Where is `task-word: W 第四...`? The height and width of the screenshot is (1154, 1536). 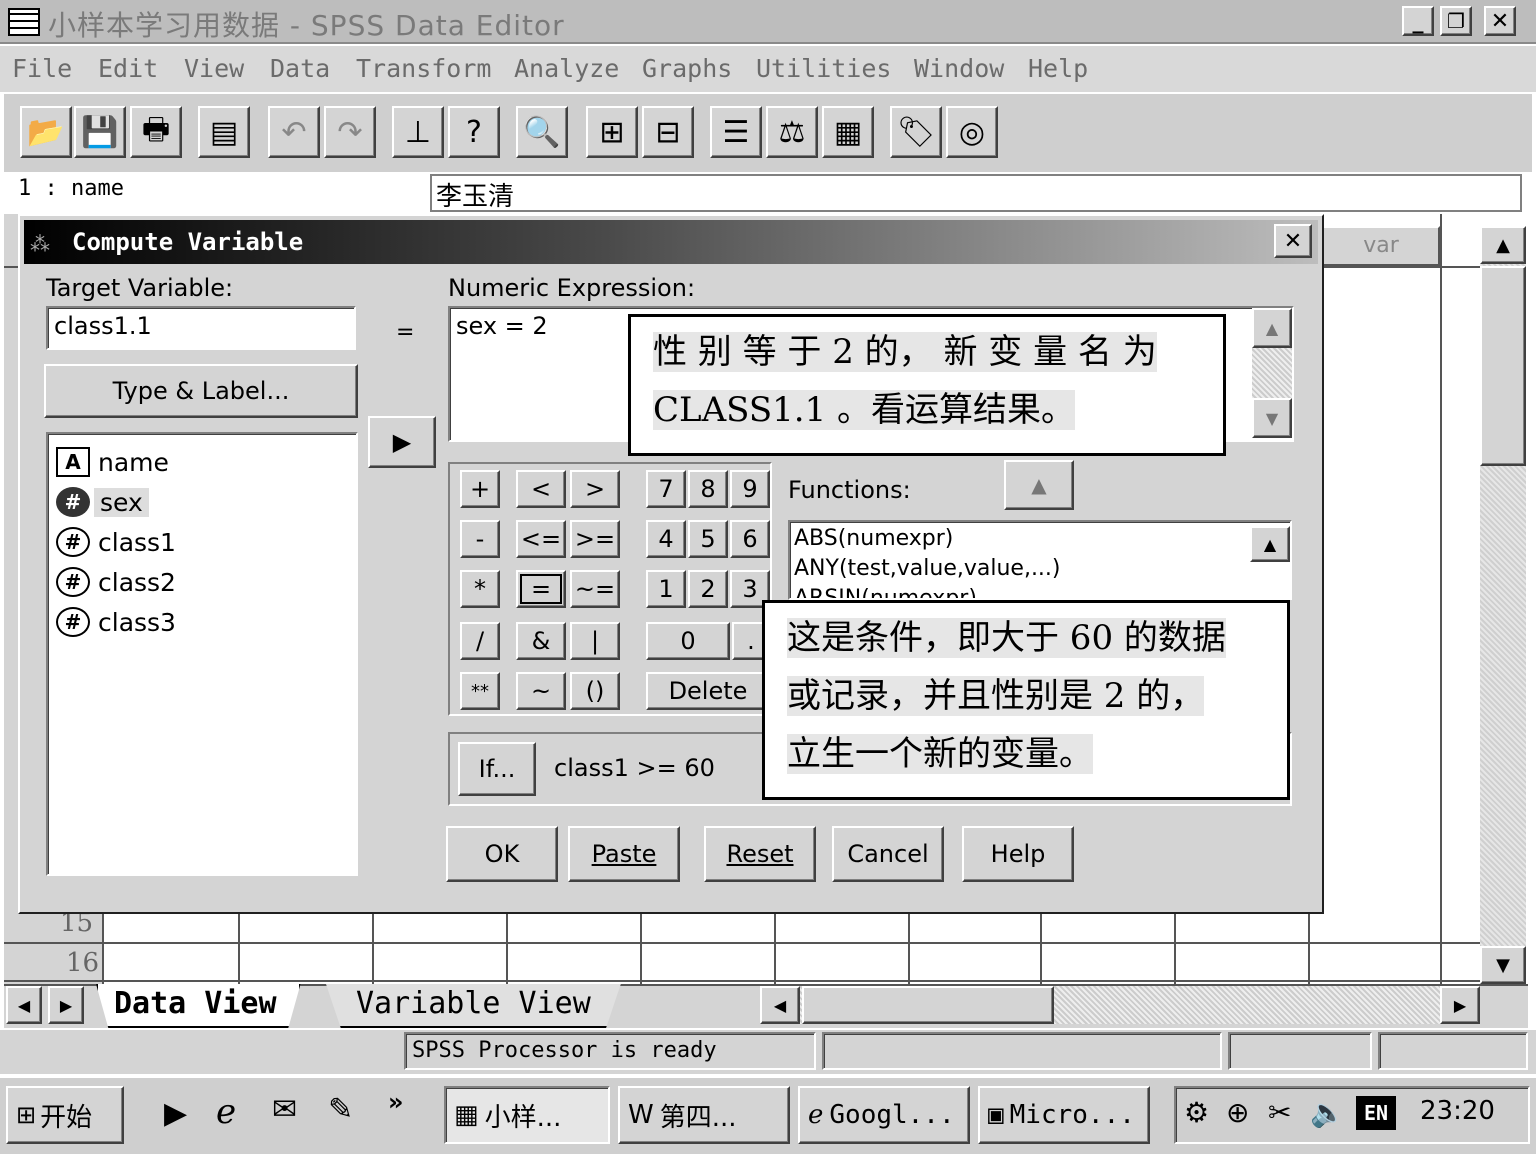
task-word: W 第四... is located at coordinates (704, 1115).